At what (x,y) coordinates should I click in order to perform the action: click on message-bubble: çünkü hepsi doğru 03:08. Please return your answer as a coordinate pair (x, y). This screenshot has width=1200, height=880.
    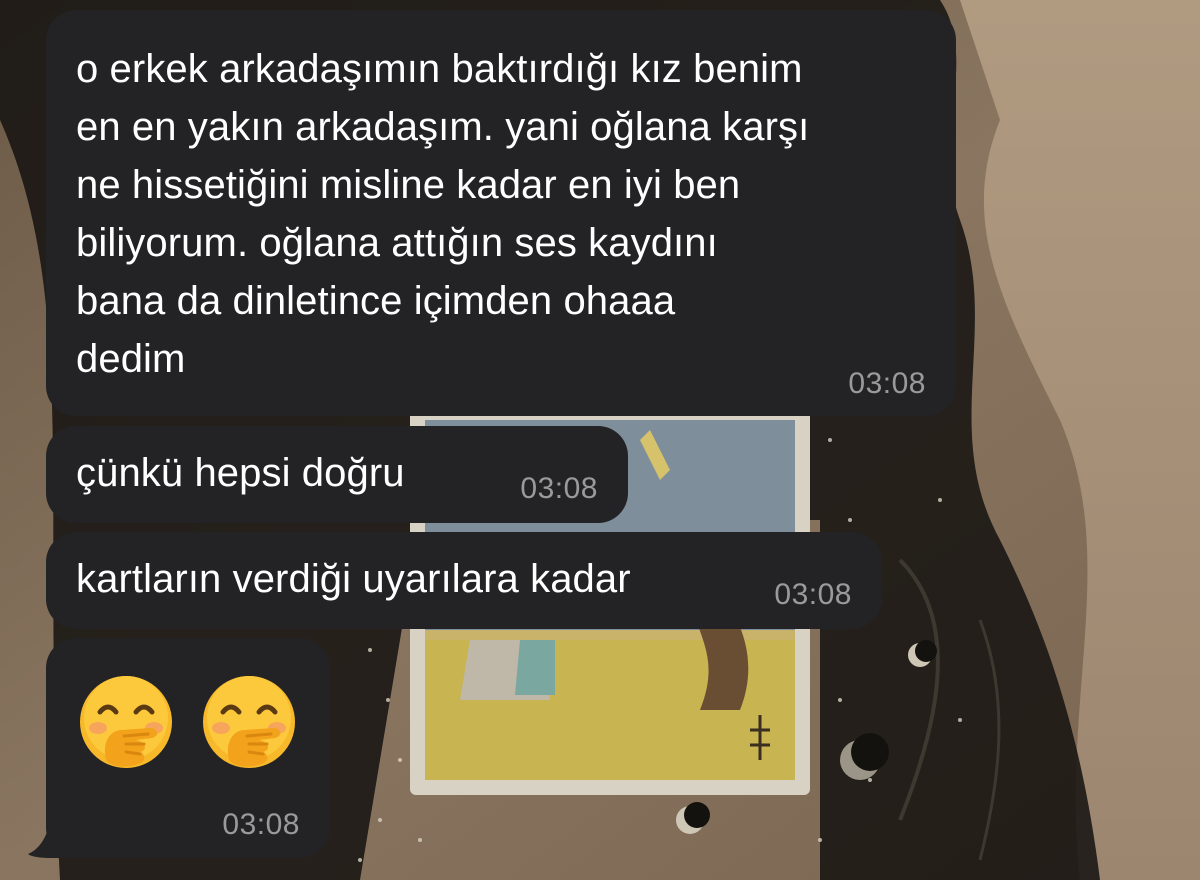
    Looking at the image, I should click on (337, 474).